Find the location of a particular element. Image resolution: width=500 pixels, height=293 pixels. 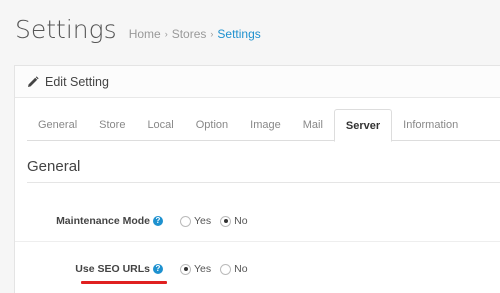

tab-information: Information is located at coordinates (430, 125).